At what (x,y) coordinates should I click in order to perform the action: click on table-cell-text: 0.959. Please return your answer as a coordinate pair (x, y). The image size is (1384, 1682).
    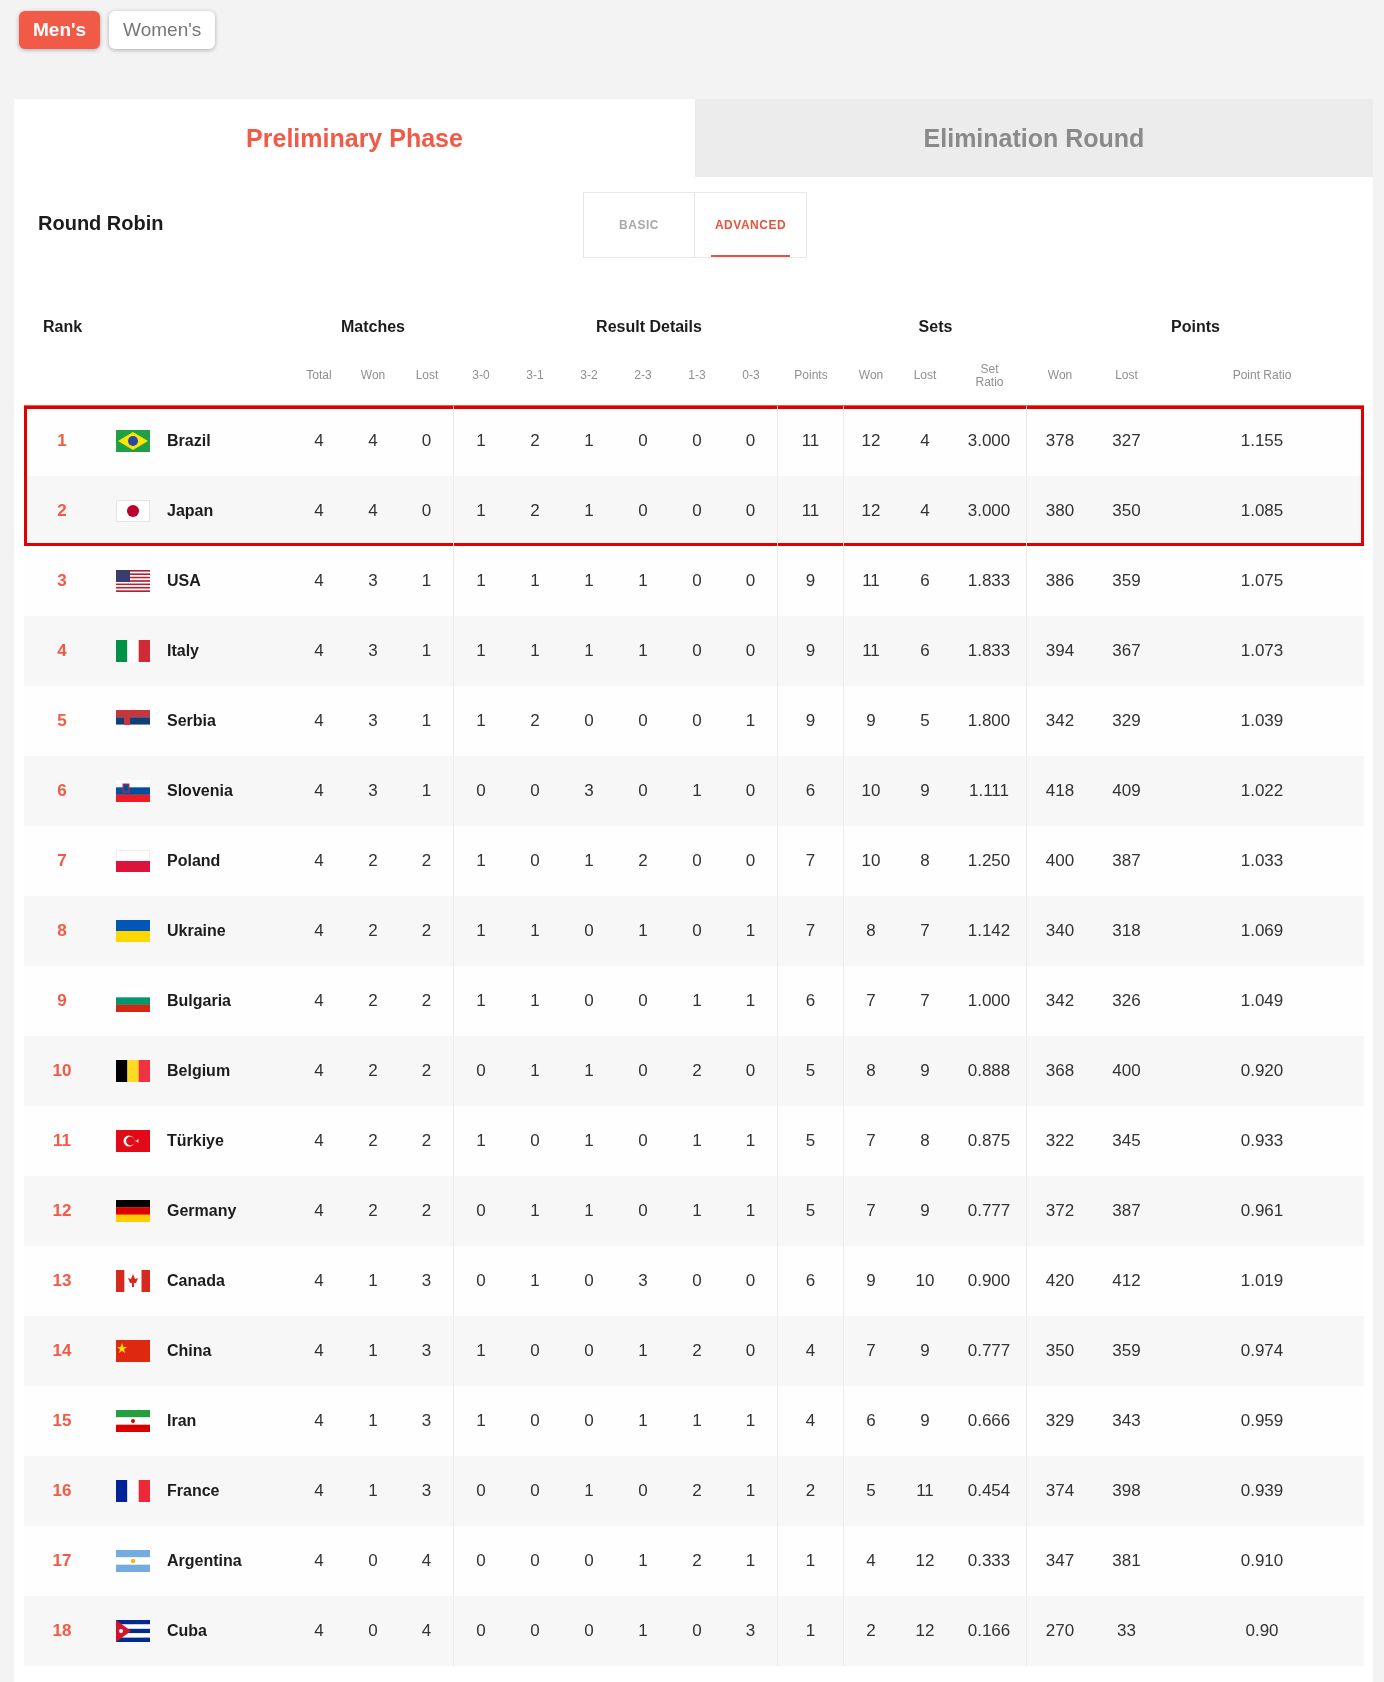
    Looking at the image, I should click on (1262, 1421).